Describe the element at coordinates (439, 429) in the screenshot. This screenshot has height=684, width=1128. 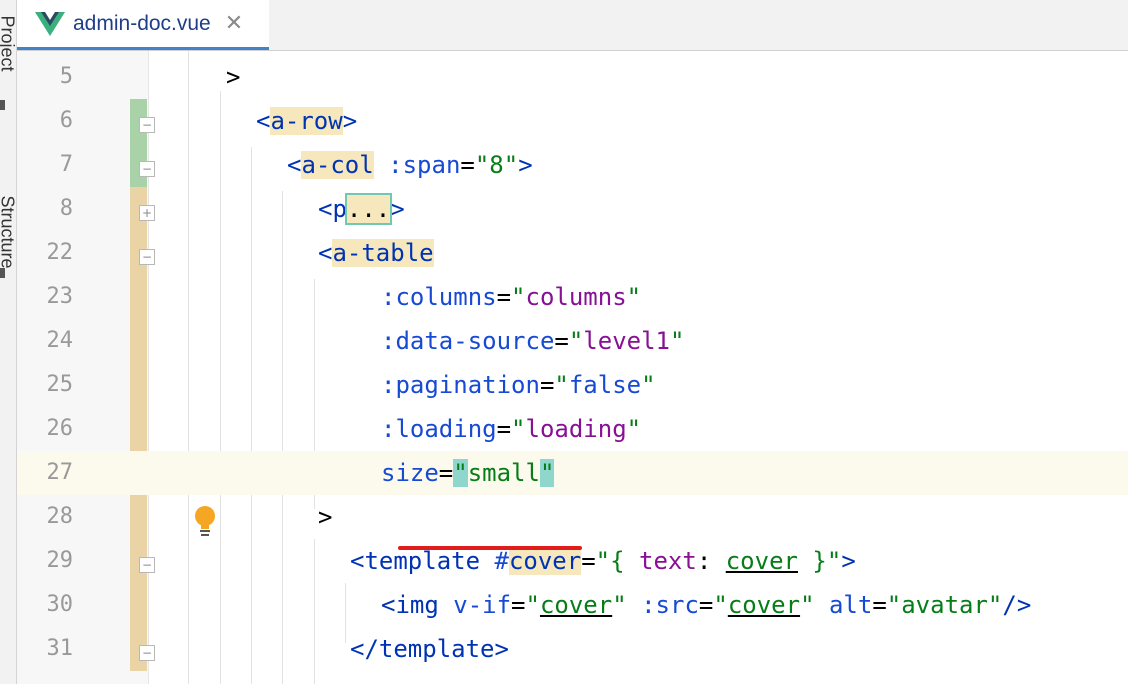
I see `code-token: :loading` at that location.